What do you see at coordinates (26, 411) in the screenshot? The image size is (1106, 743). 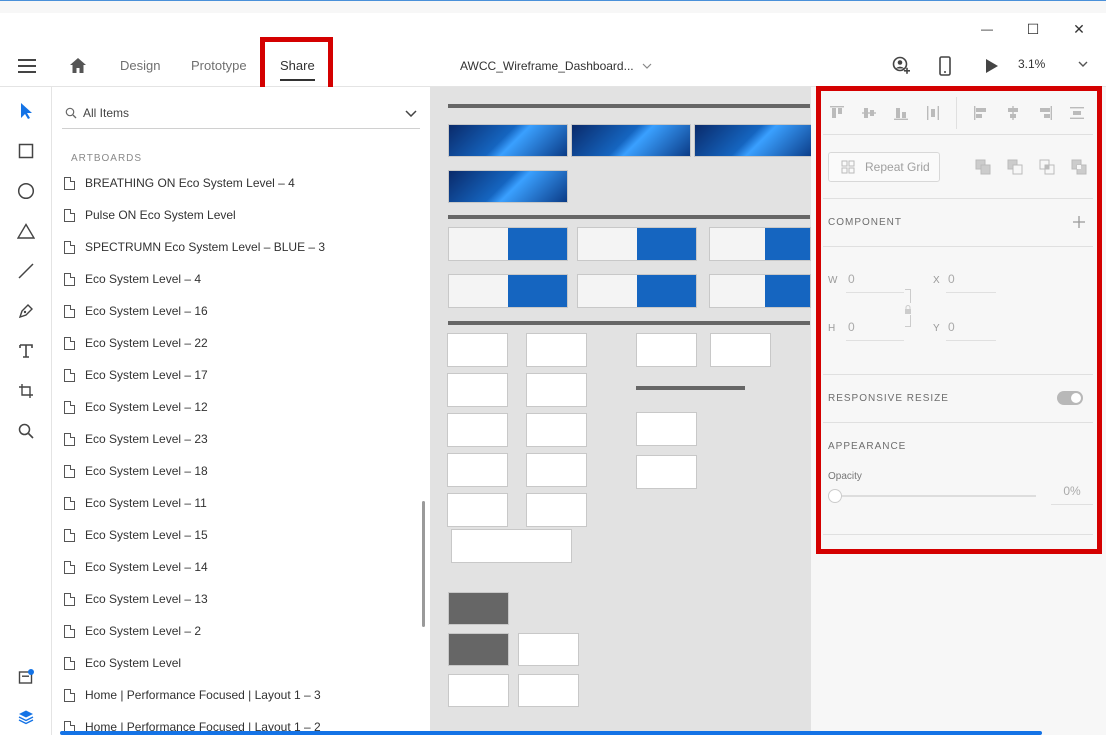 I see `tools-toolbar` at bounding box center [26, 411].